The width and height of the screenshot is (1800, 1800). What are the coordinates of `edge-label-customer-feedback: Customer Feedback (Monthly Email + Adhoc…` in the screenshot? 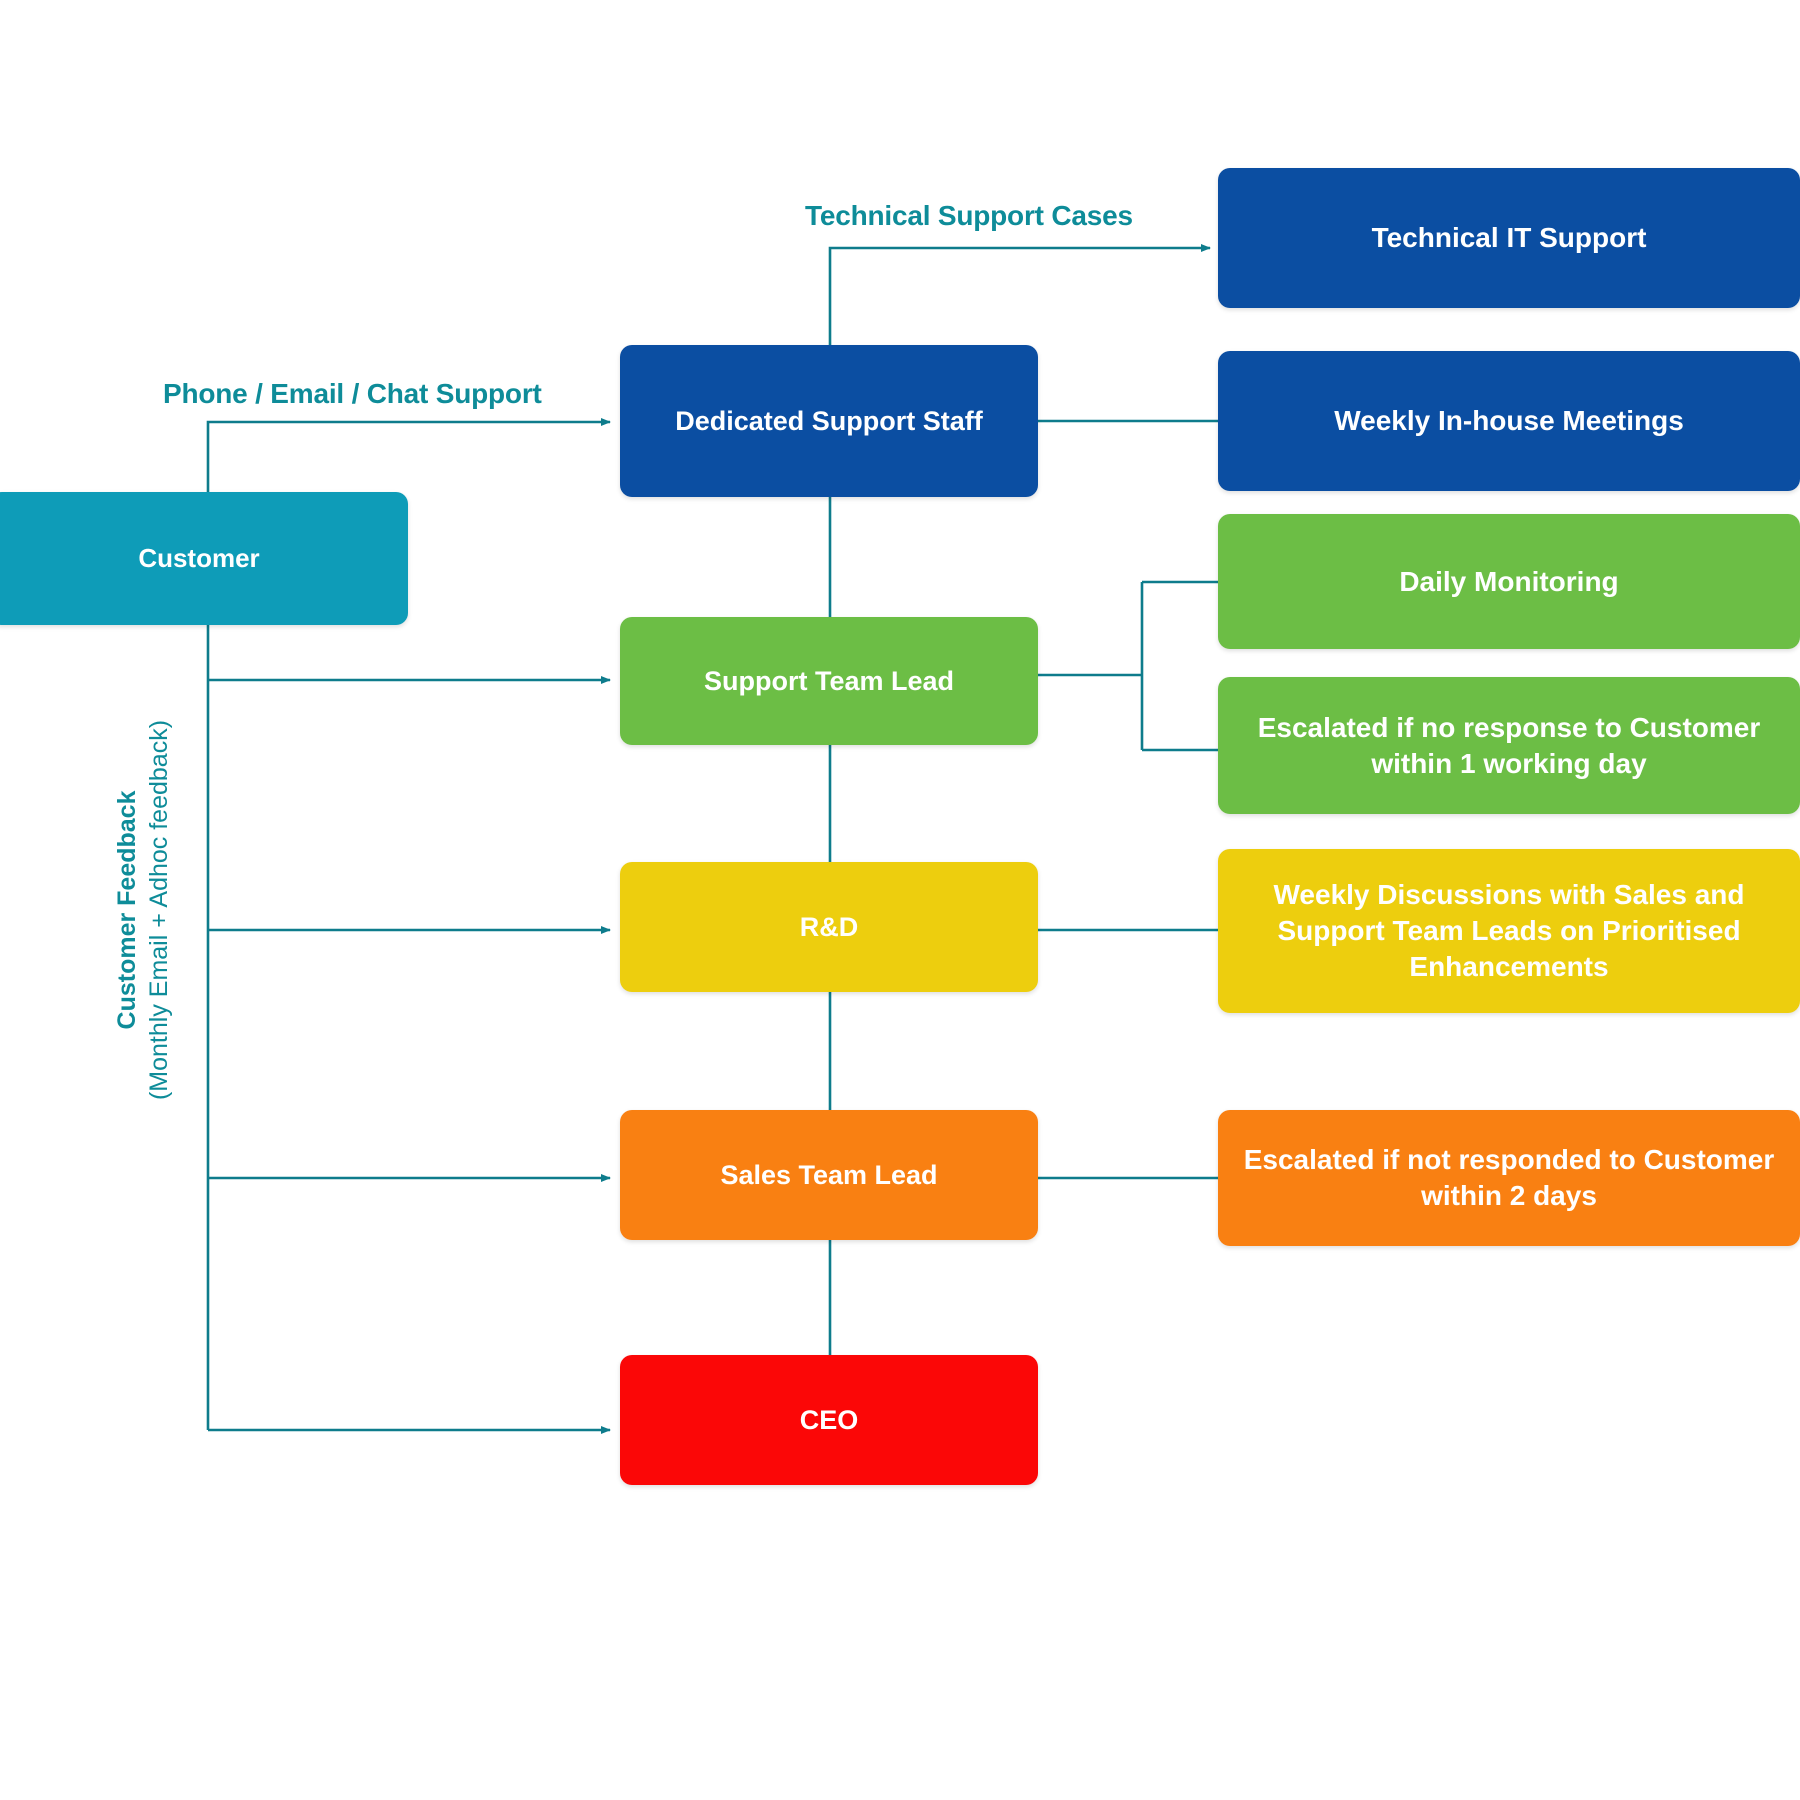 It's located at (144, 910).